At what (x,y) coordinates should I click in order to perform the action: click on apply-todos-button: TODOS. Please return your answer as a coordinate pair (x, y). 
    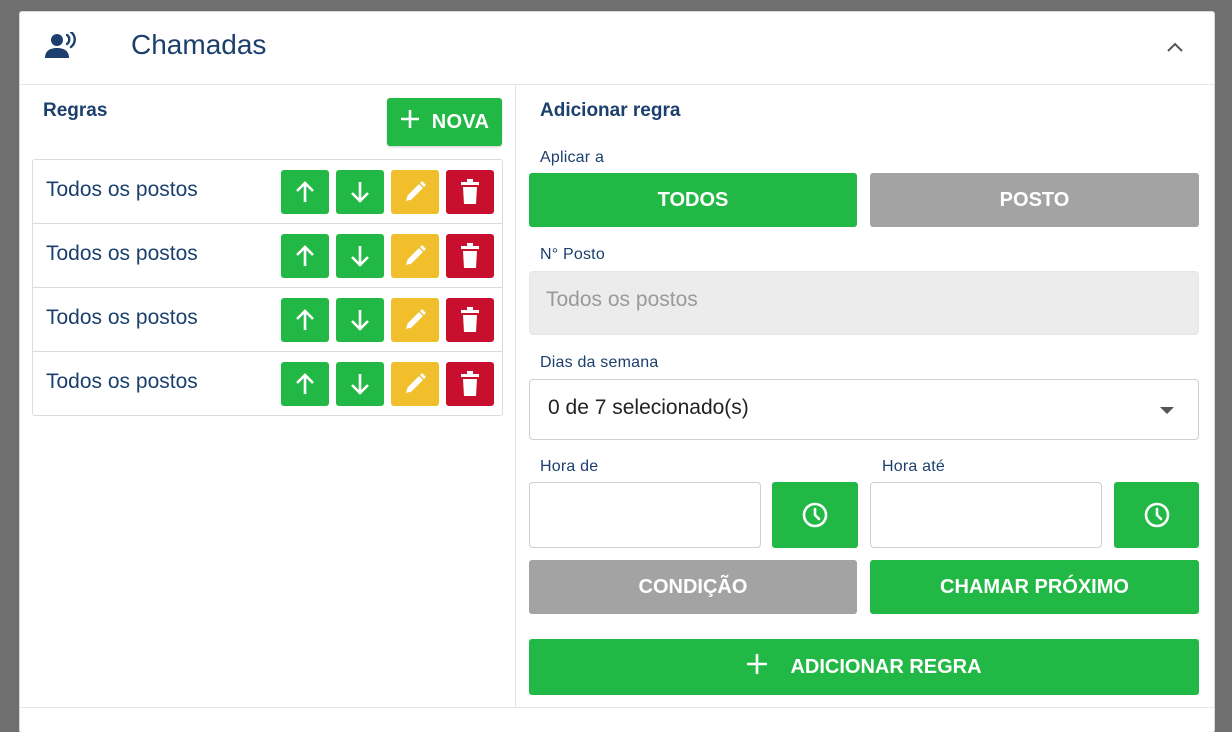
    Looking at the image, I should click on (693, 200).